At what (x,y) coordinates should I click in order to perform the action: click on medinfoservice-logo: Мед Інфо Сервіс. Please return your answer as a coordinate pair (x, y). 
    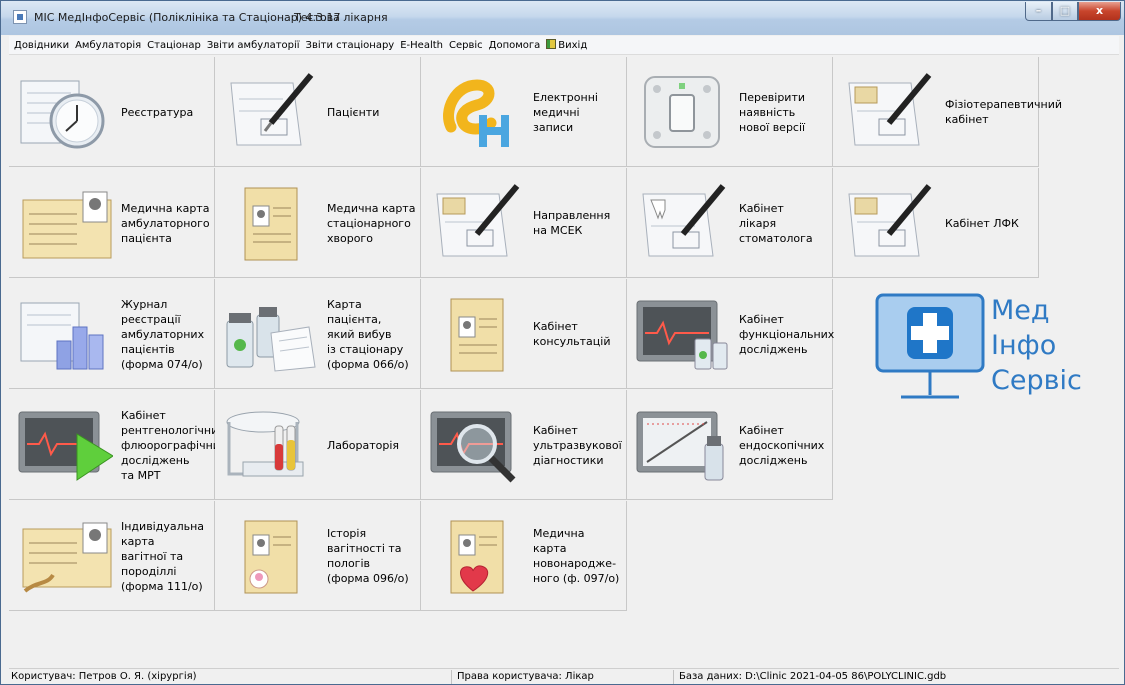
    Looking at the image, I should click on (991, 351).